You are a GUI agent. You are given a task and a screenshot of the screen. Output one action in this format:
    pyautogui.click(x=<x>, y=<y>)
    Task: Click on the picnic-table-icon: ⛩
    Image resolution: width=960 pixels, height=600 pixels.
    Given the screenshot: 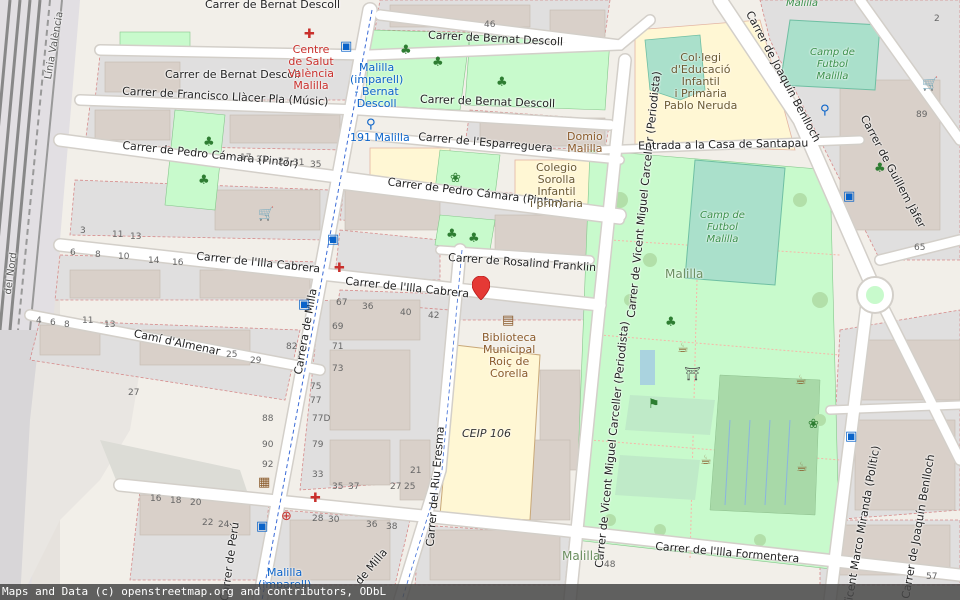 What is the action you would take?
    pyautogui.click(x=692, y=374)
    